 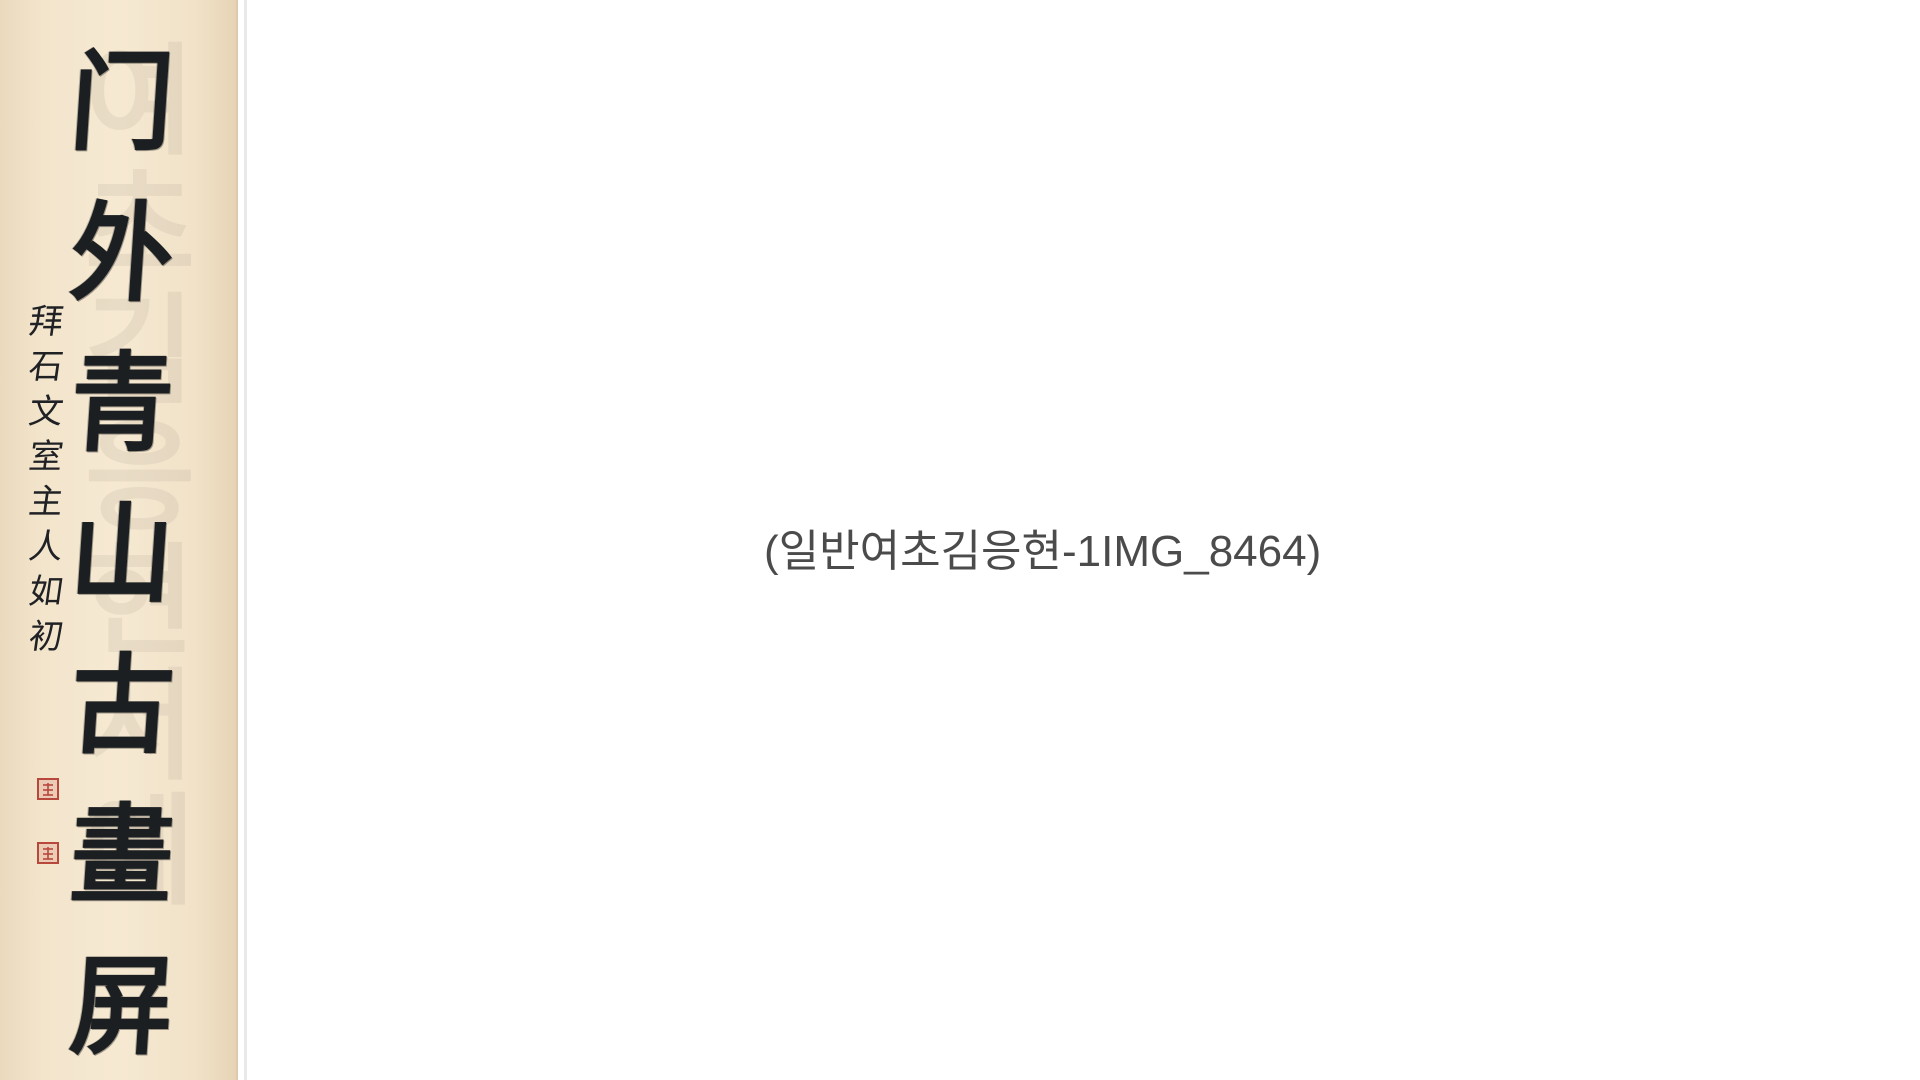 I want to click on image-caption: (일반여초김응현-1IMG_8464), so click(x=1043, y=551).